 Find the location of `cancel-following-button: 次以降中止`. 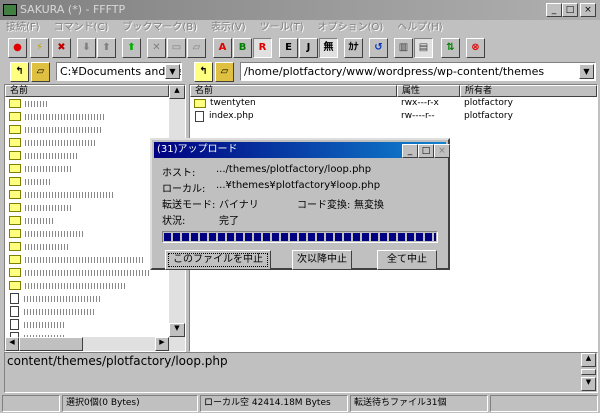

cancel-following-button: 次以降中止 is located at coordinates (322, 260).